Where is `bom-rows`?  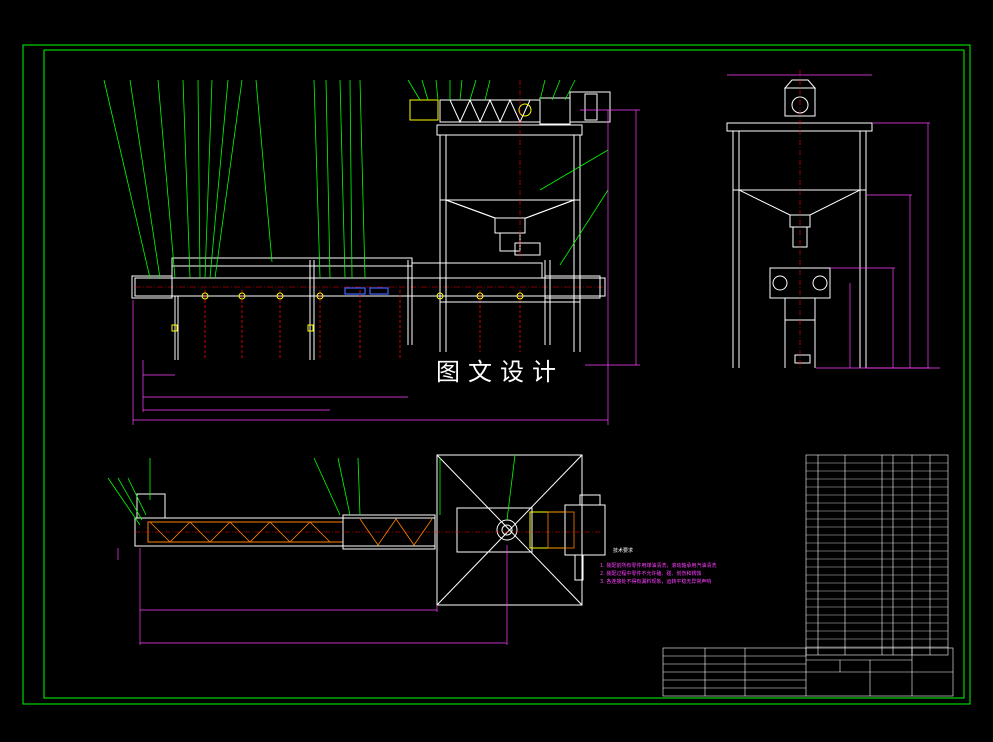 bom-rows is located at coordinates (877, 555).